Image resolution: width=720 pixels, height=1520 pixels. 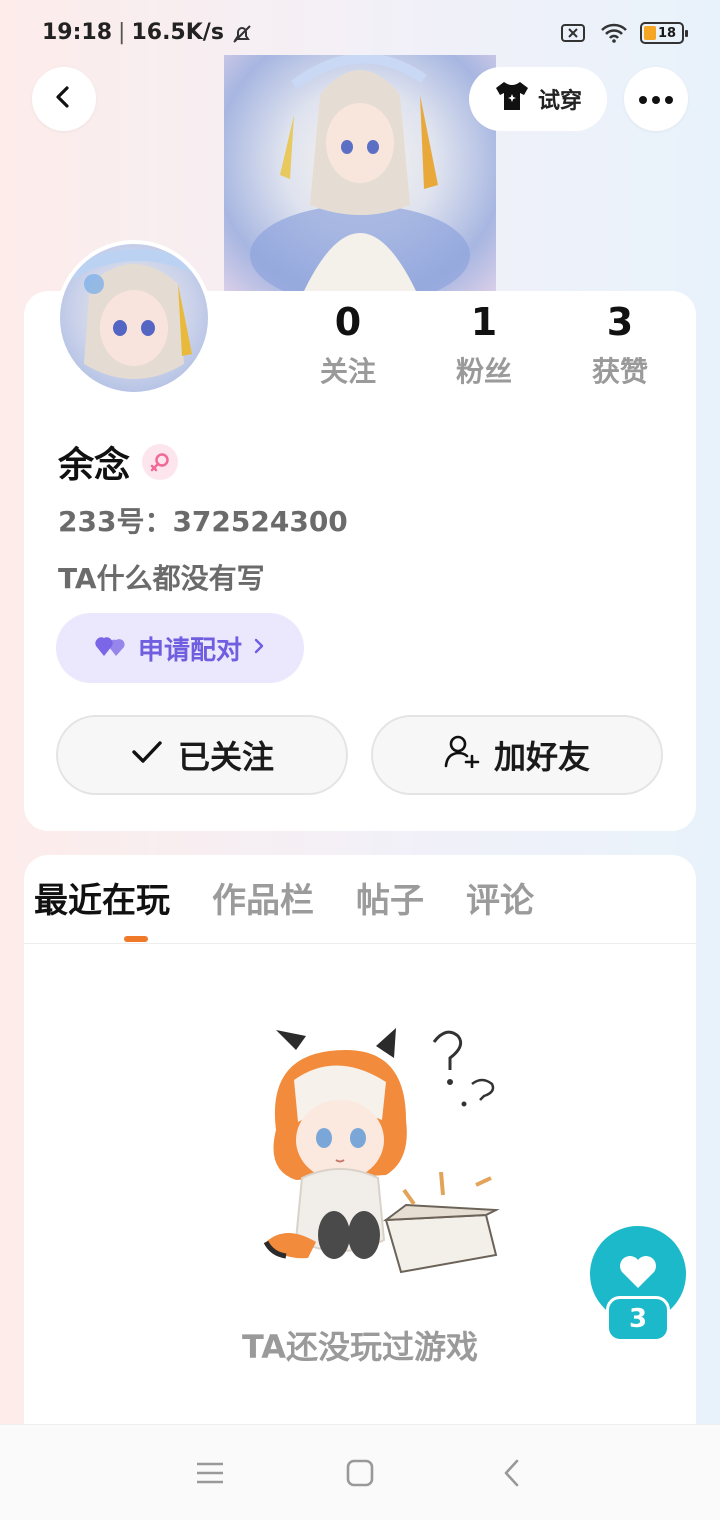 What do you see at coordinates (210, 1473) in the screenshot?
I see `menu-icon` at bounding box center [210, 1473].